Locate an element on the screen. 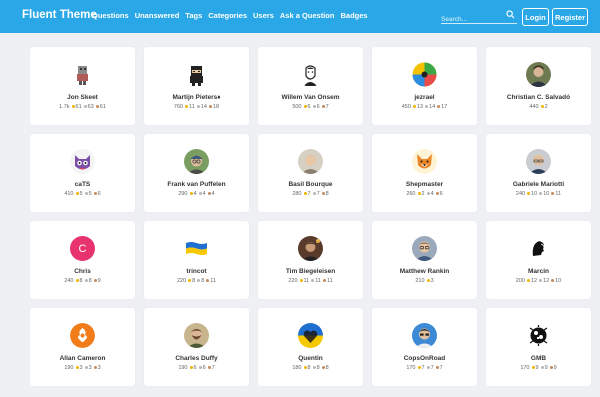  user-card: Martijn Pieters♦ 760 11 14 18 is located at coordinates (196, 86).